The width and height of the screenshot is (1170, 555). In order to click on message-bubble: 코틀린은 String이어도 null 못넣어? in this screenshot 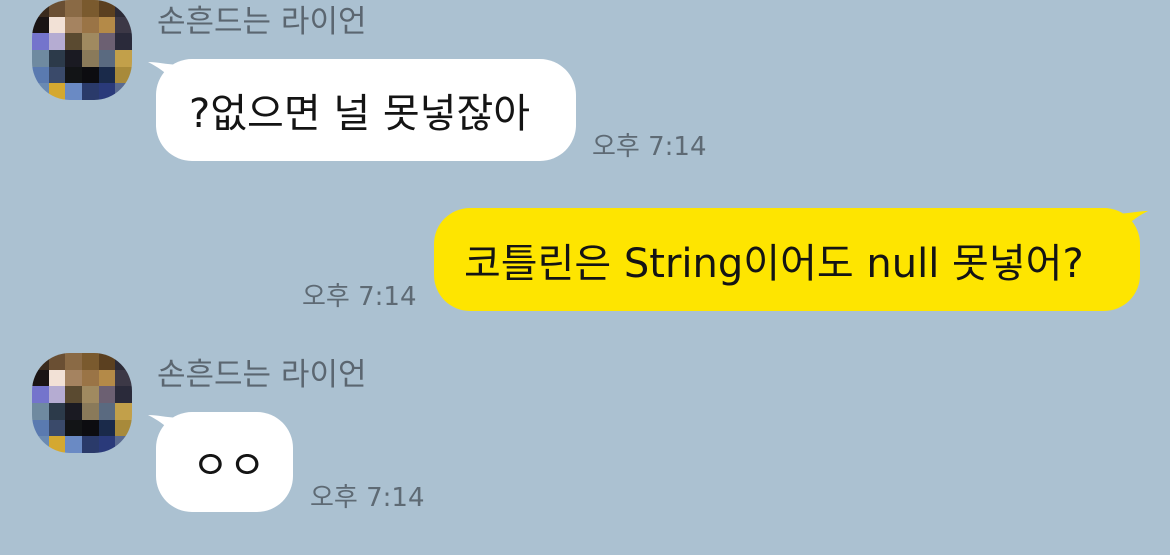, I will do `click(787, 259)`.